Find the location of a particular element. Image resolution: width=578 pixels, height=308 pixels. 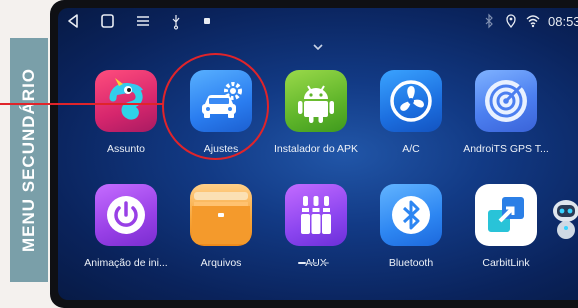

home-icon is located at coordinates (107, 21).